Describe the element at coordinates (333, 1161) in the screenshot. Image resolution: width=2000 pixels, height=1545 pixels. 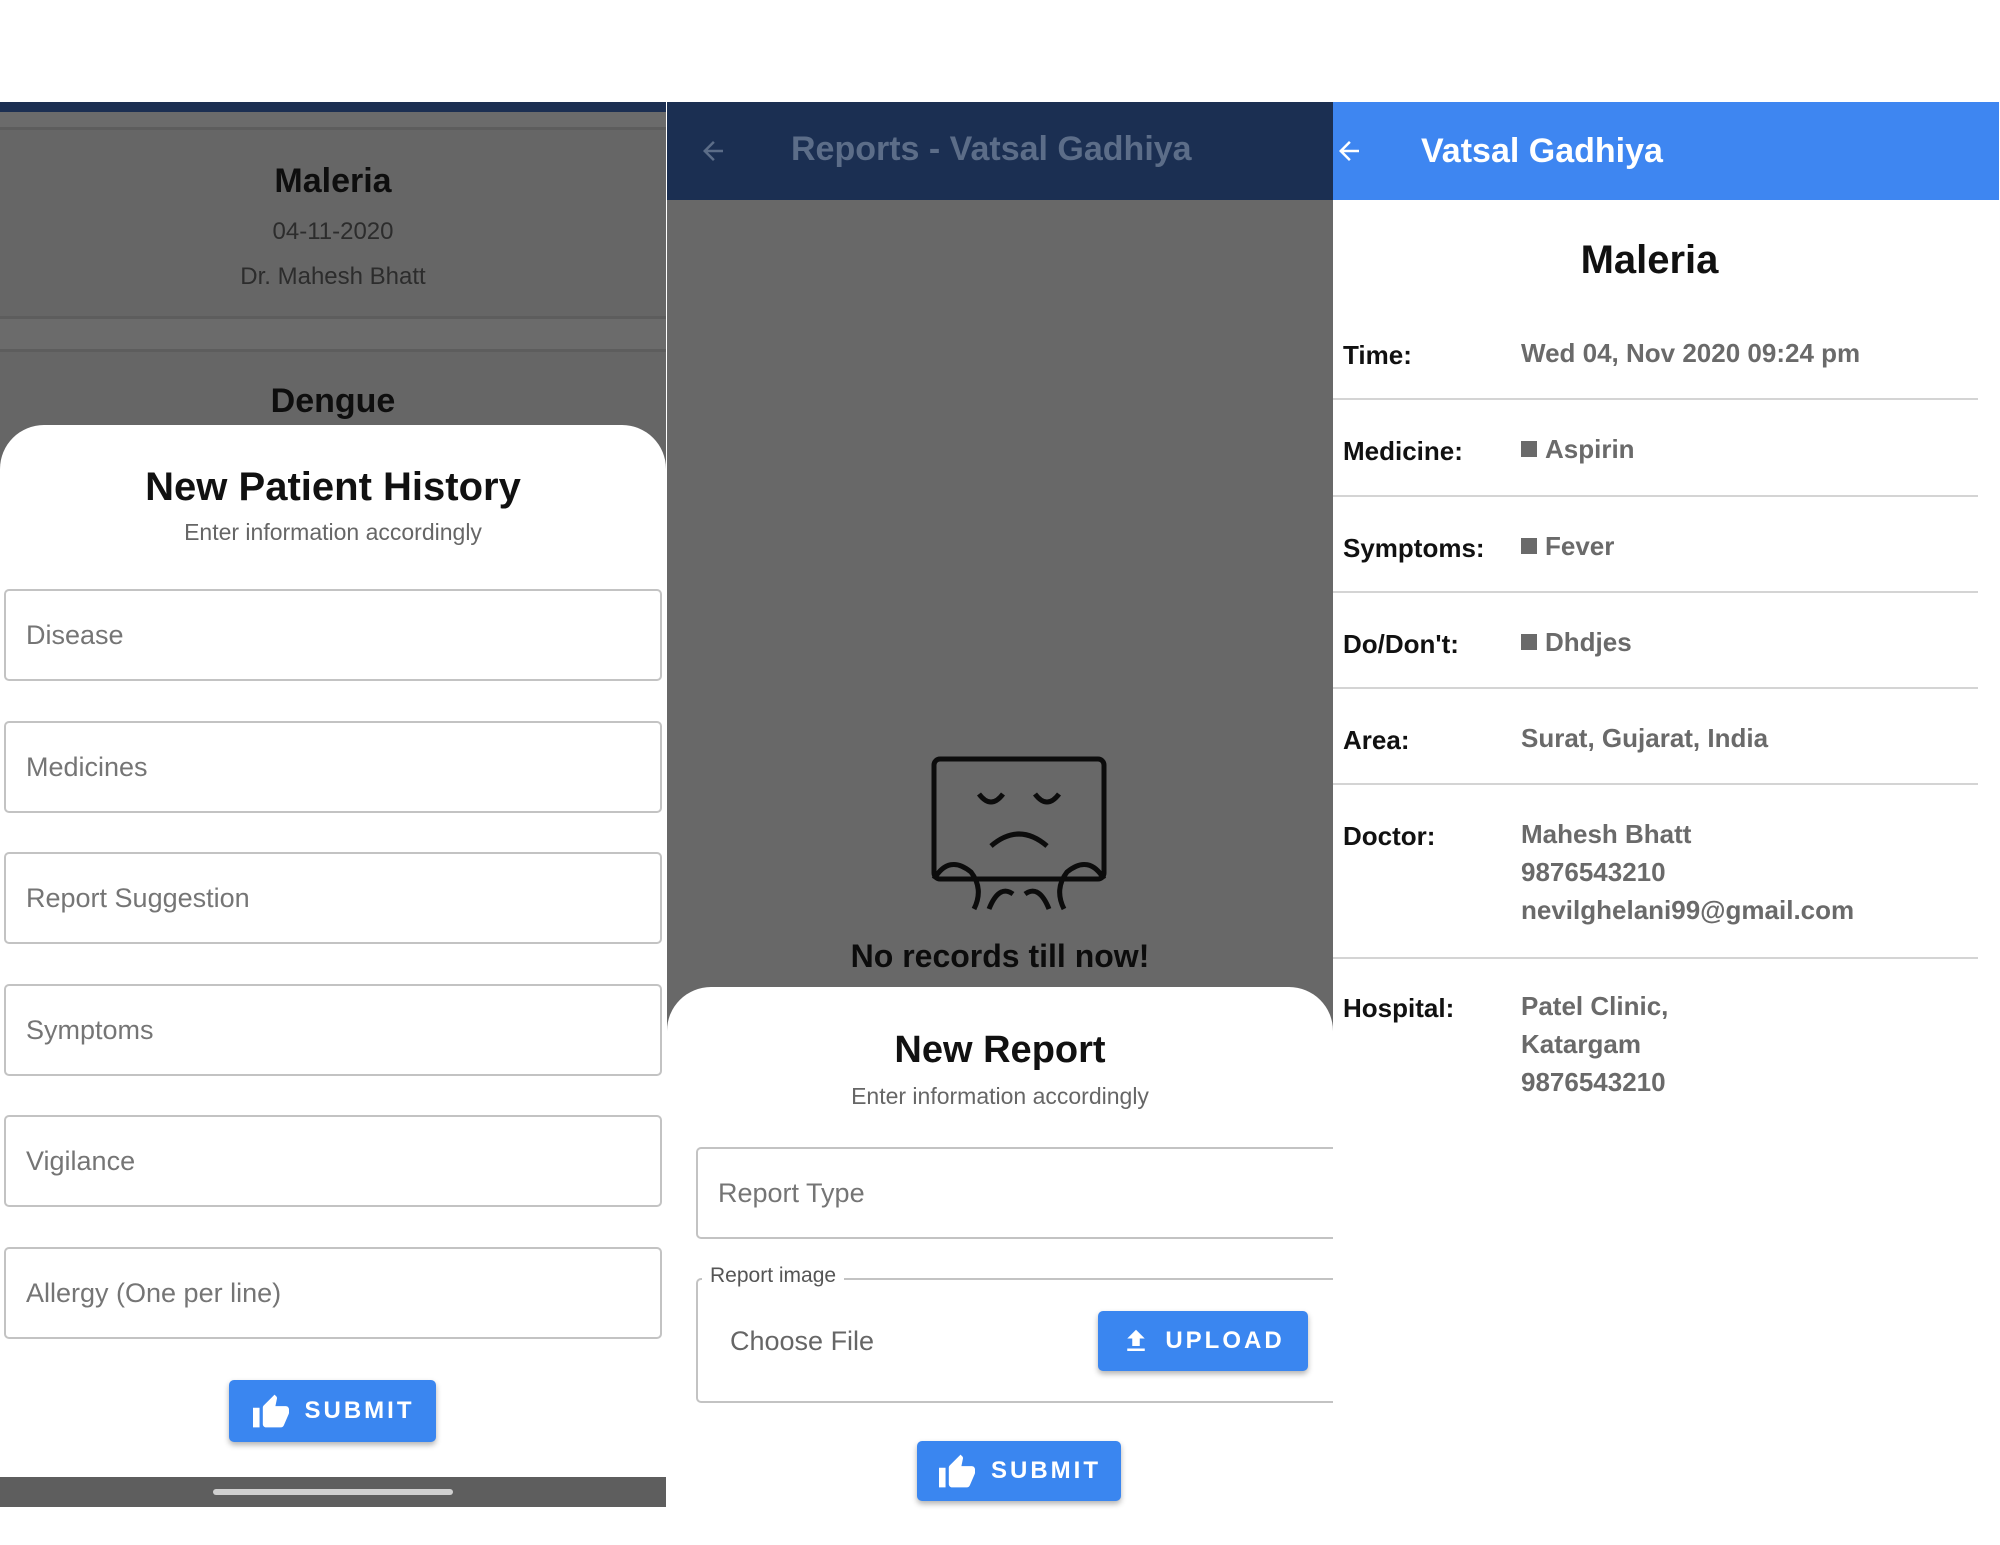
I see `vigilance-field: Vigilance` at that location.